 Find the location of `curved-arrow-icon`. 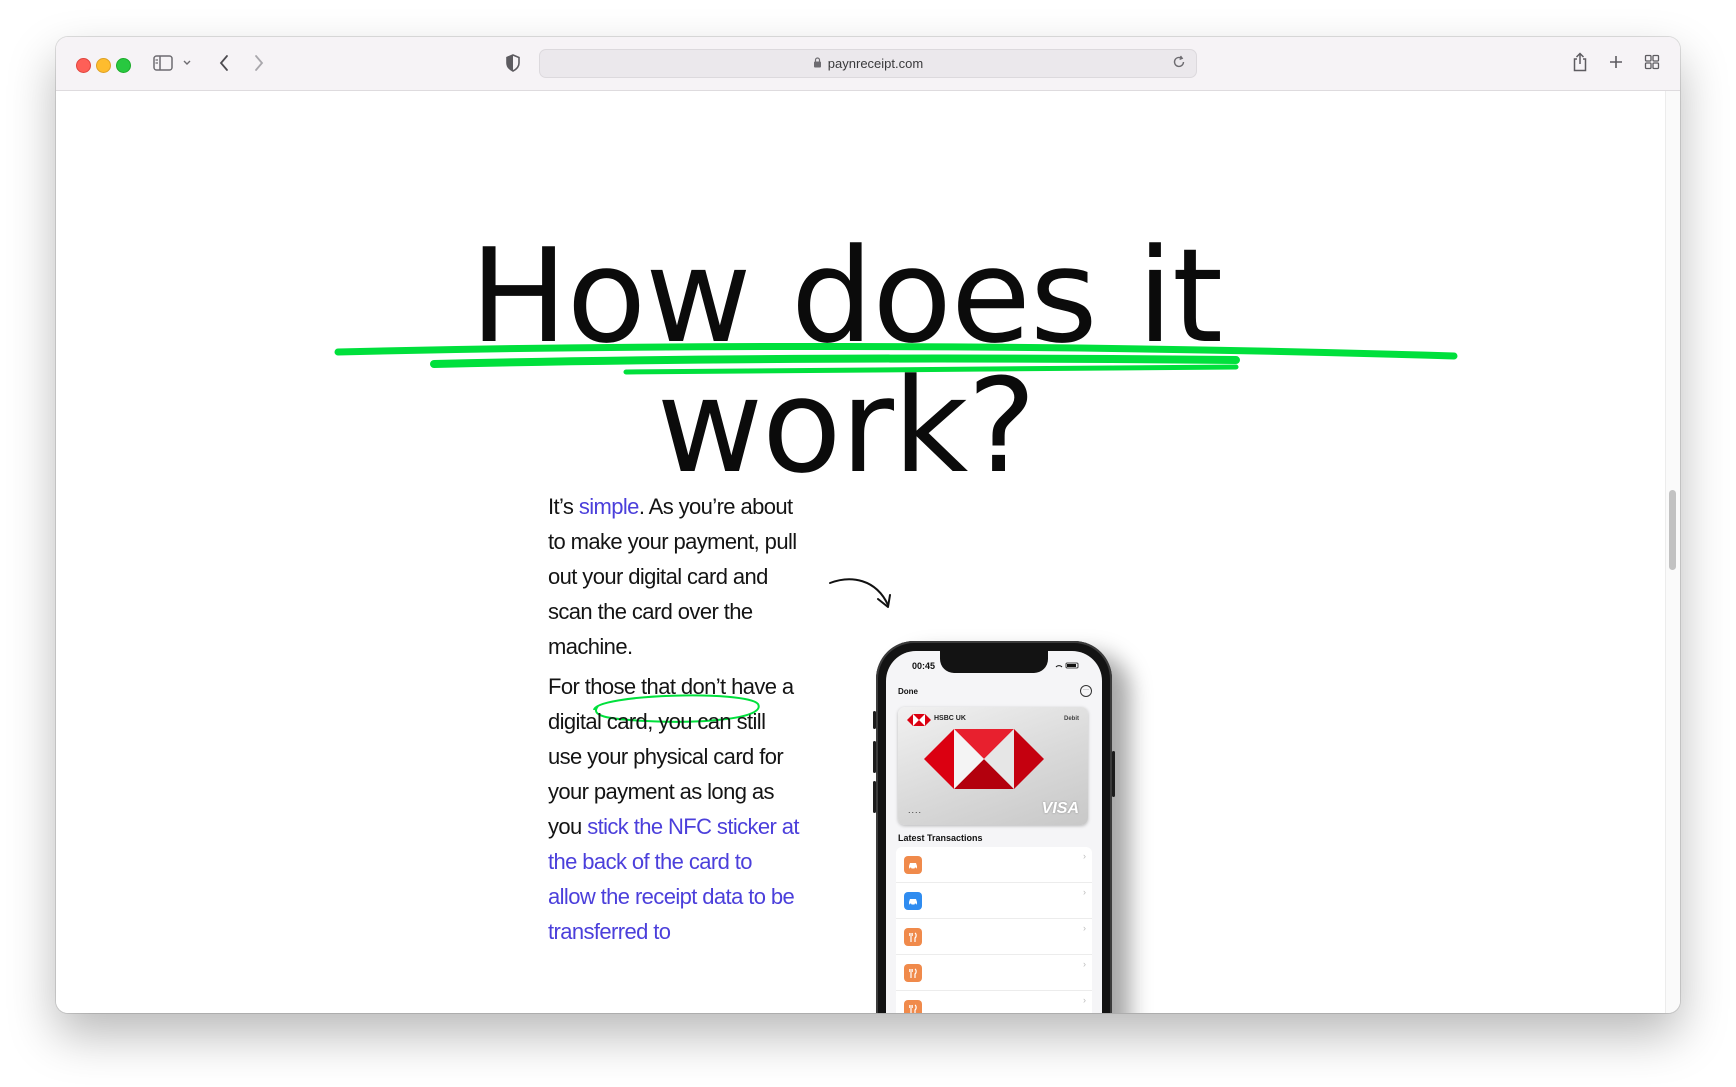

curved-arrow-icon is located at coordinates (860, 593).